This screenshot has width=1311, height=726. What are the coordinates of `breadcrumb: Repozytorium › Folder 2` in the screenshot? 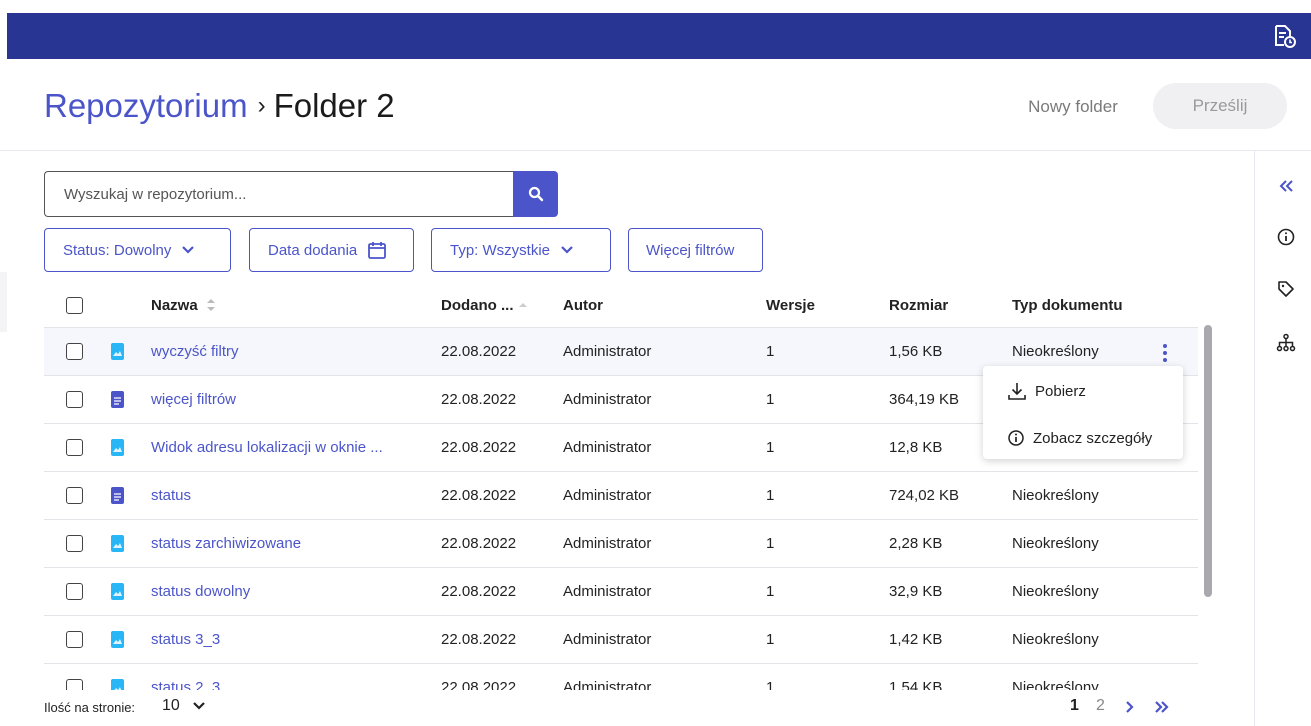 It's located at (219, 106).